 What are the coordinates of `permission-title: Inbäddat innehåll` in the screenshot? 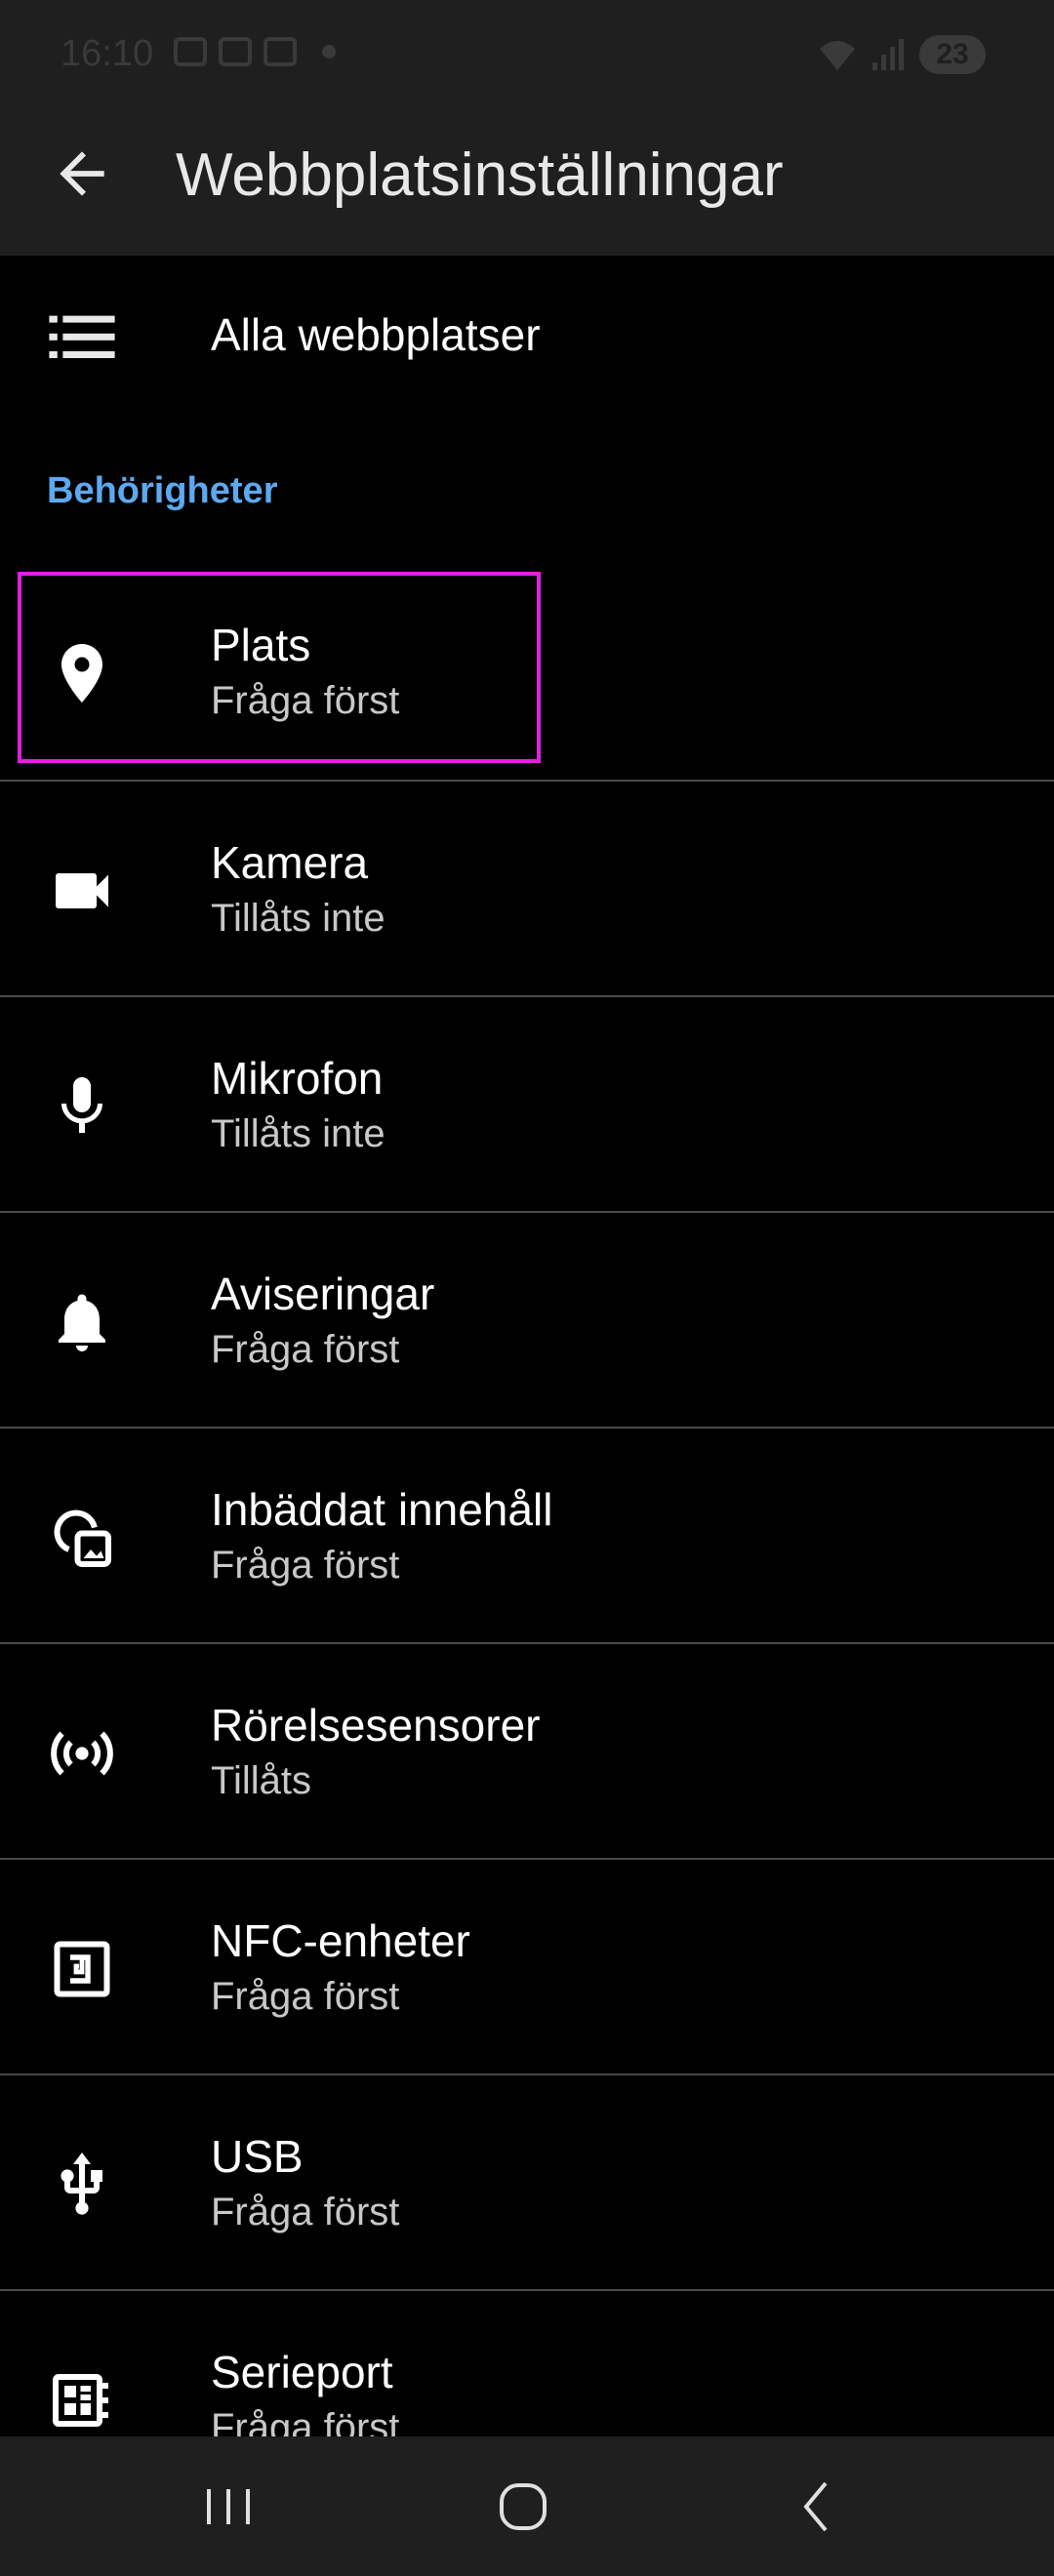 It's located at (382, 1509).